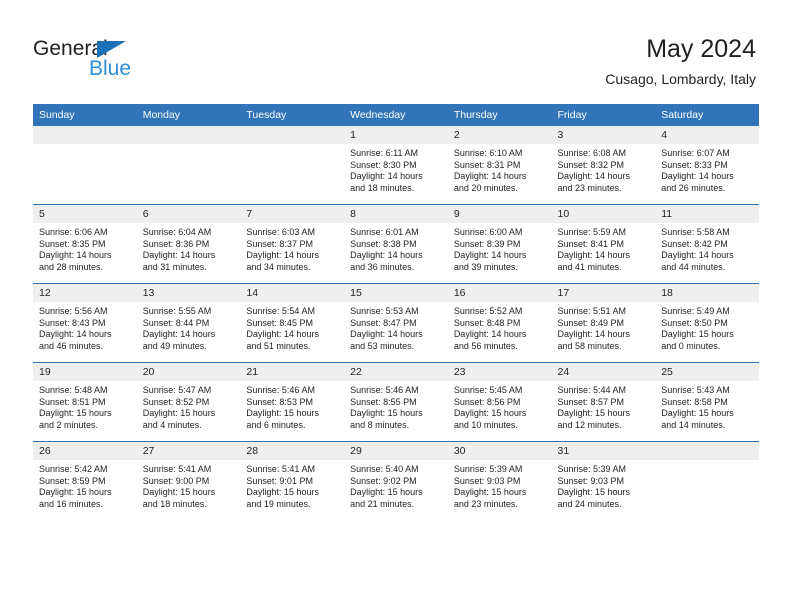  Describe the element at coordinates (174, 266) in the screenshot. I see `daylight-text-line2: and 31 minutes.` at that location.